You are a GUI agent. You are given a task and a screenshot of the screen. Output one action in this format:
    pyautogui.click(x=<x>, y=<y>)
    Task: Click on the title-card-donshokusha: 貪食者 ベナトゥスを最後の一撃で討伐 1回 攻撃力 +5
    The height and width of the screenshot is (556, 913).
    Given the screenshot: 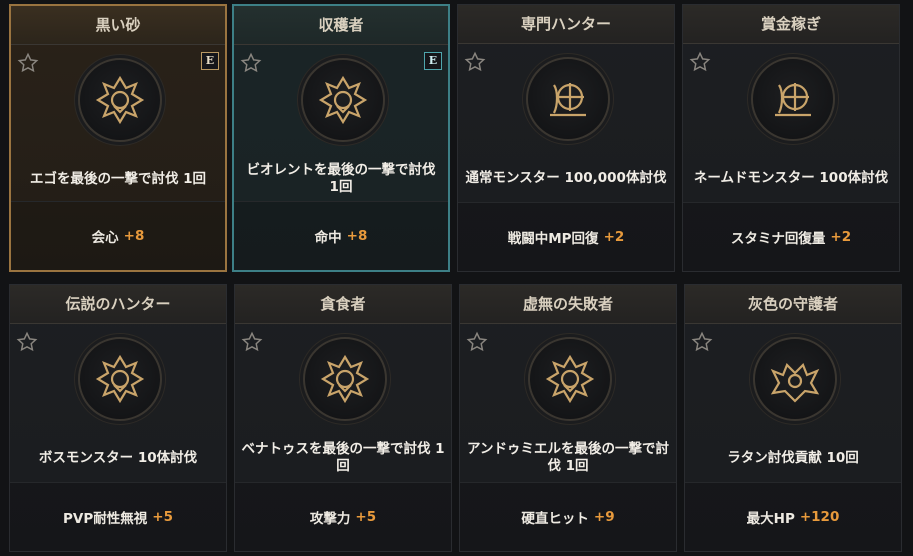 What is the action you would take?
    pyautogui.click(x=343, y=418)
    